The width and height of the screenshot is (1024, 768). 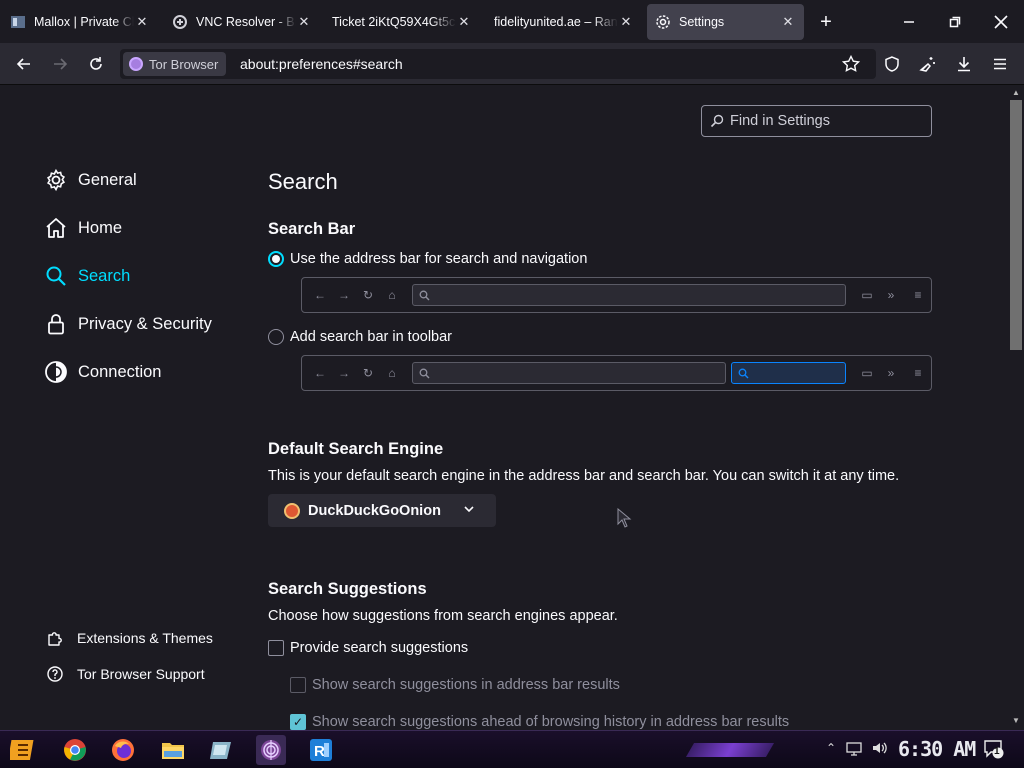 I want to click on taskbar-file-explorer, so click(x=173, y=750).